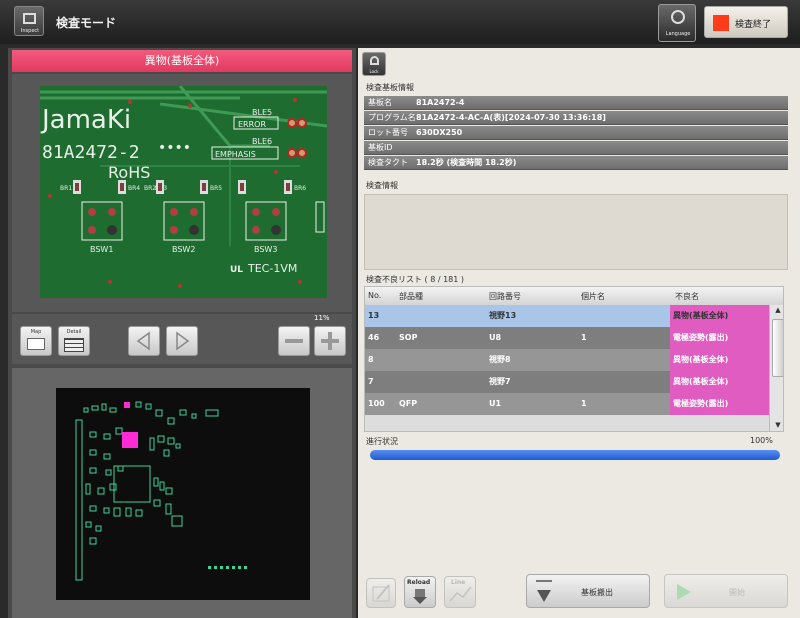 Image resolution: width=800 pixels, height=618 pixels. What do you see at coordinates (300, 188) in the screenshot?
I see `pcb-br6-text: BR6` at bounding box center [300, 188].